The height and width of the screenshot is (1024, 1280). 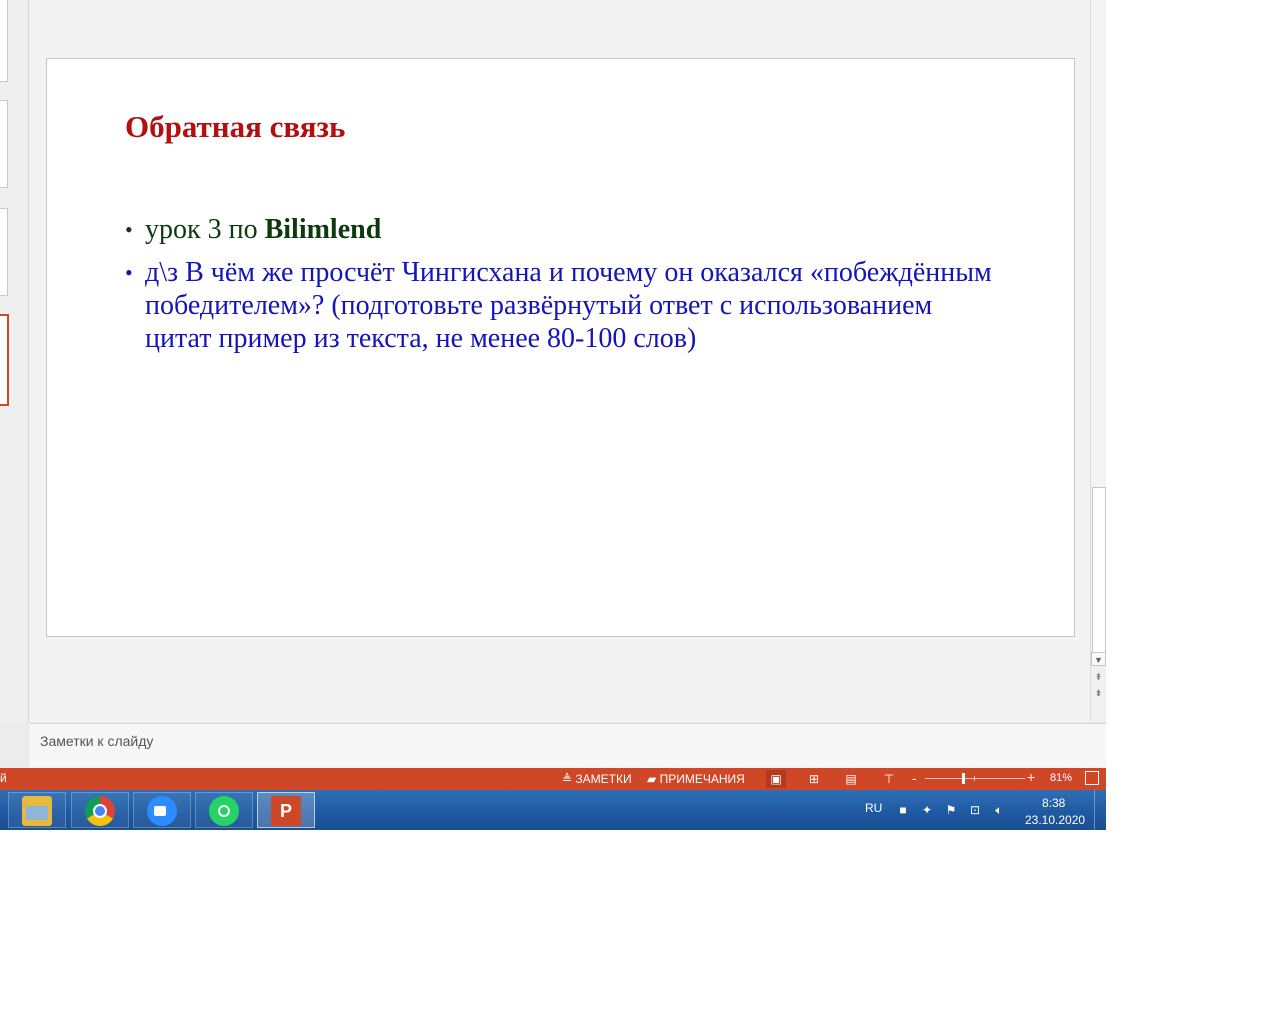 I want to click on whatsapp-icon, so click(x=224, y=811).